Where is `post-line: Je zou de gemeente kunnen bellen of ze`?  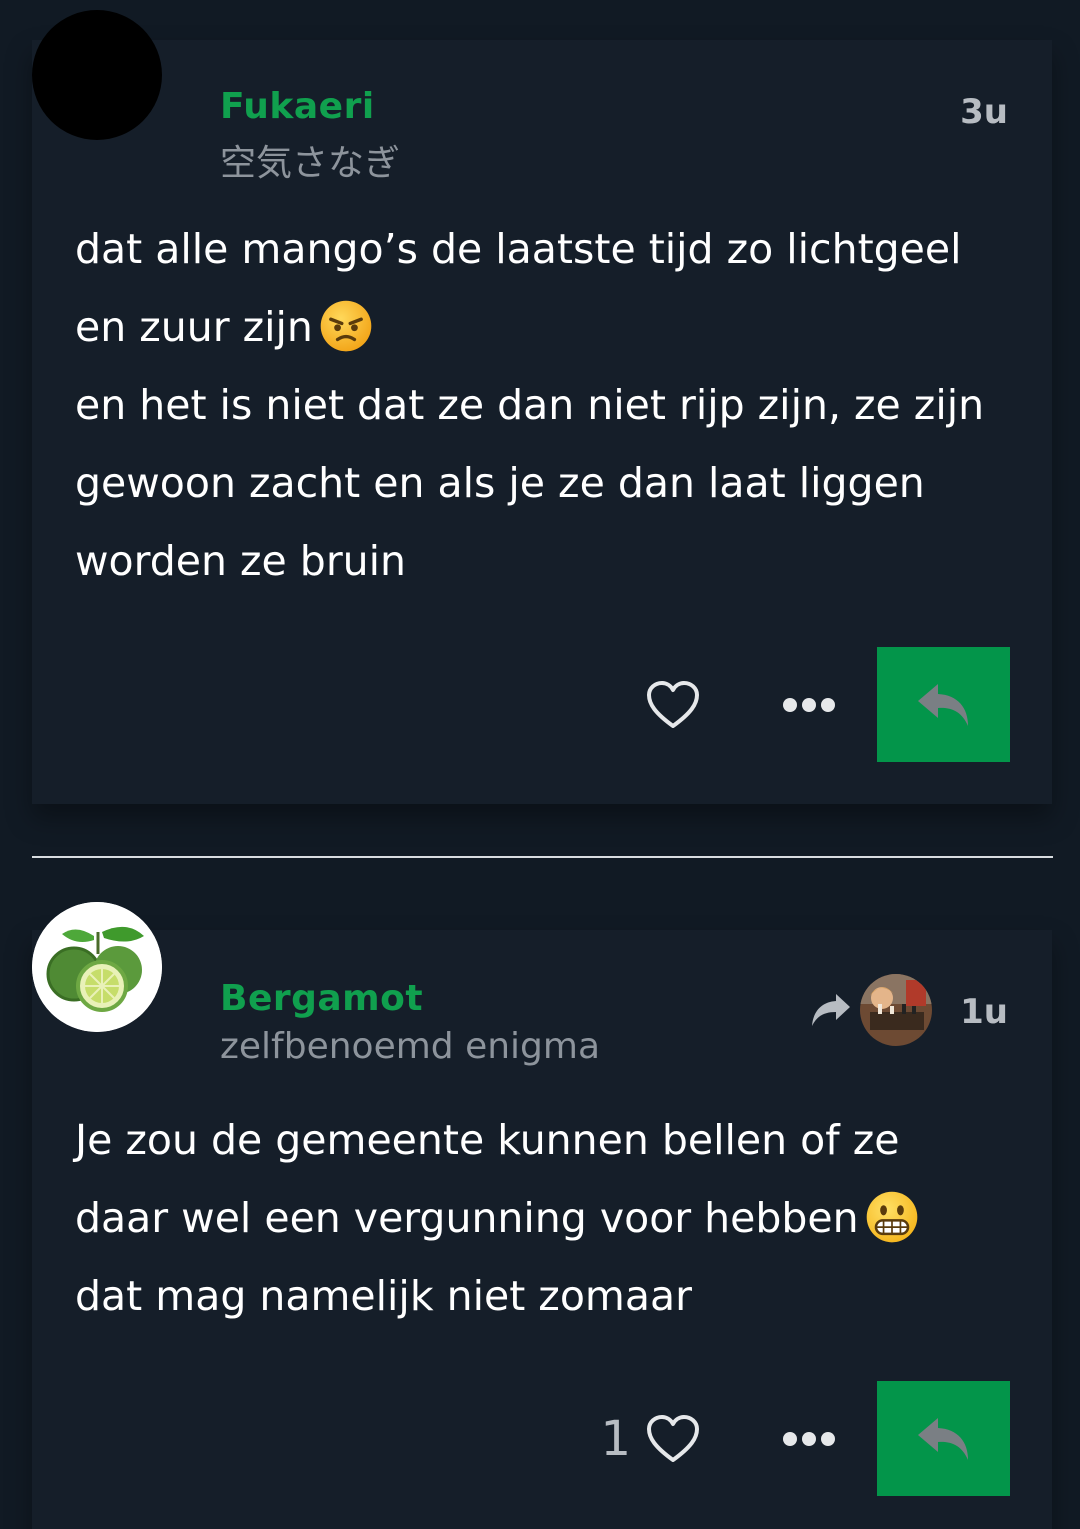 post-line: Je zou de gemeente kunnen bellen of ze is located at coordinates (487, 1140).